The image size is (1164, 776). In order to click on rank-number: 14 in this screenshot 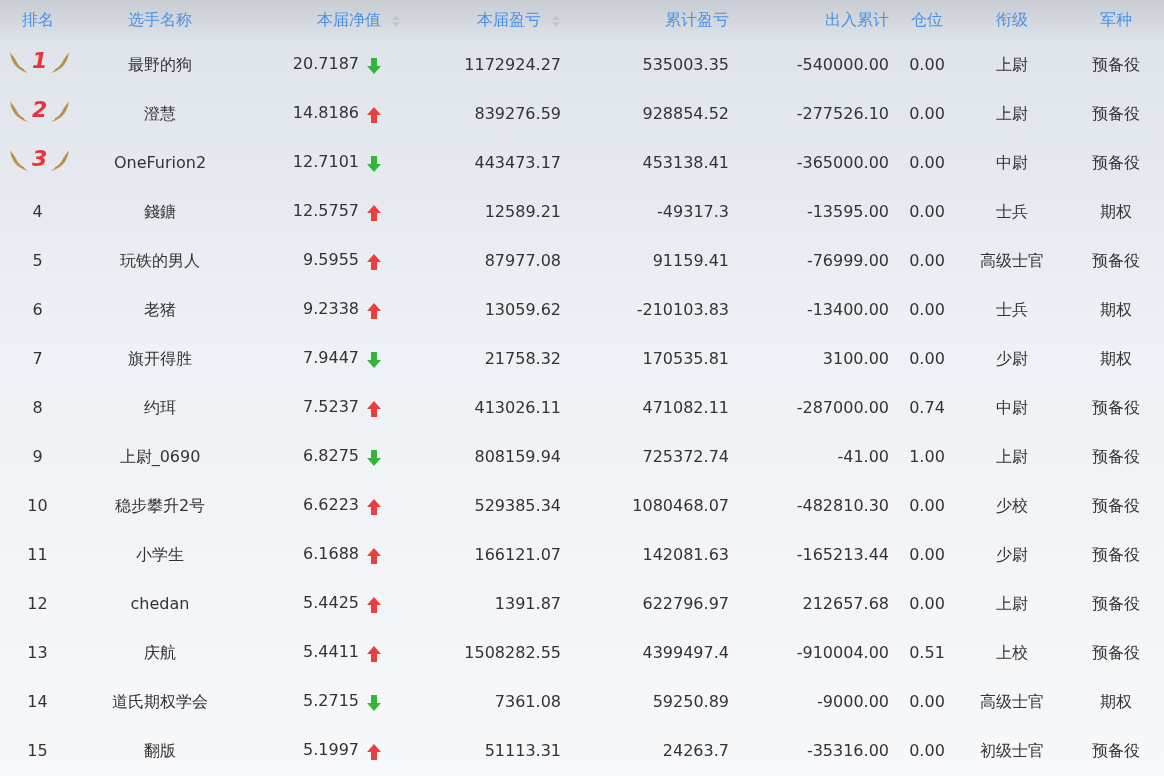, I will do `click(37, 701)`.